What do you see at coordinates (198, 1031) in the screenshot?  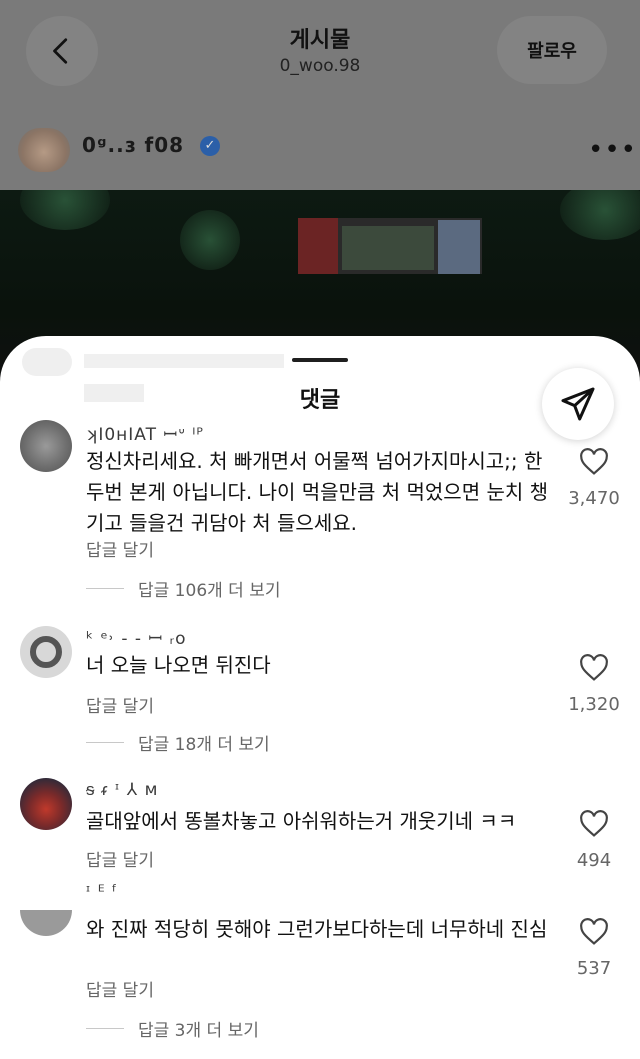 I see `view-replies-label: 답글 3개 더 보기` at bounding box center [198, 1031].